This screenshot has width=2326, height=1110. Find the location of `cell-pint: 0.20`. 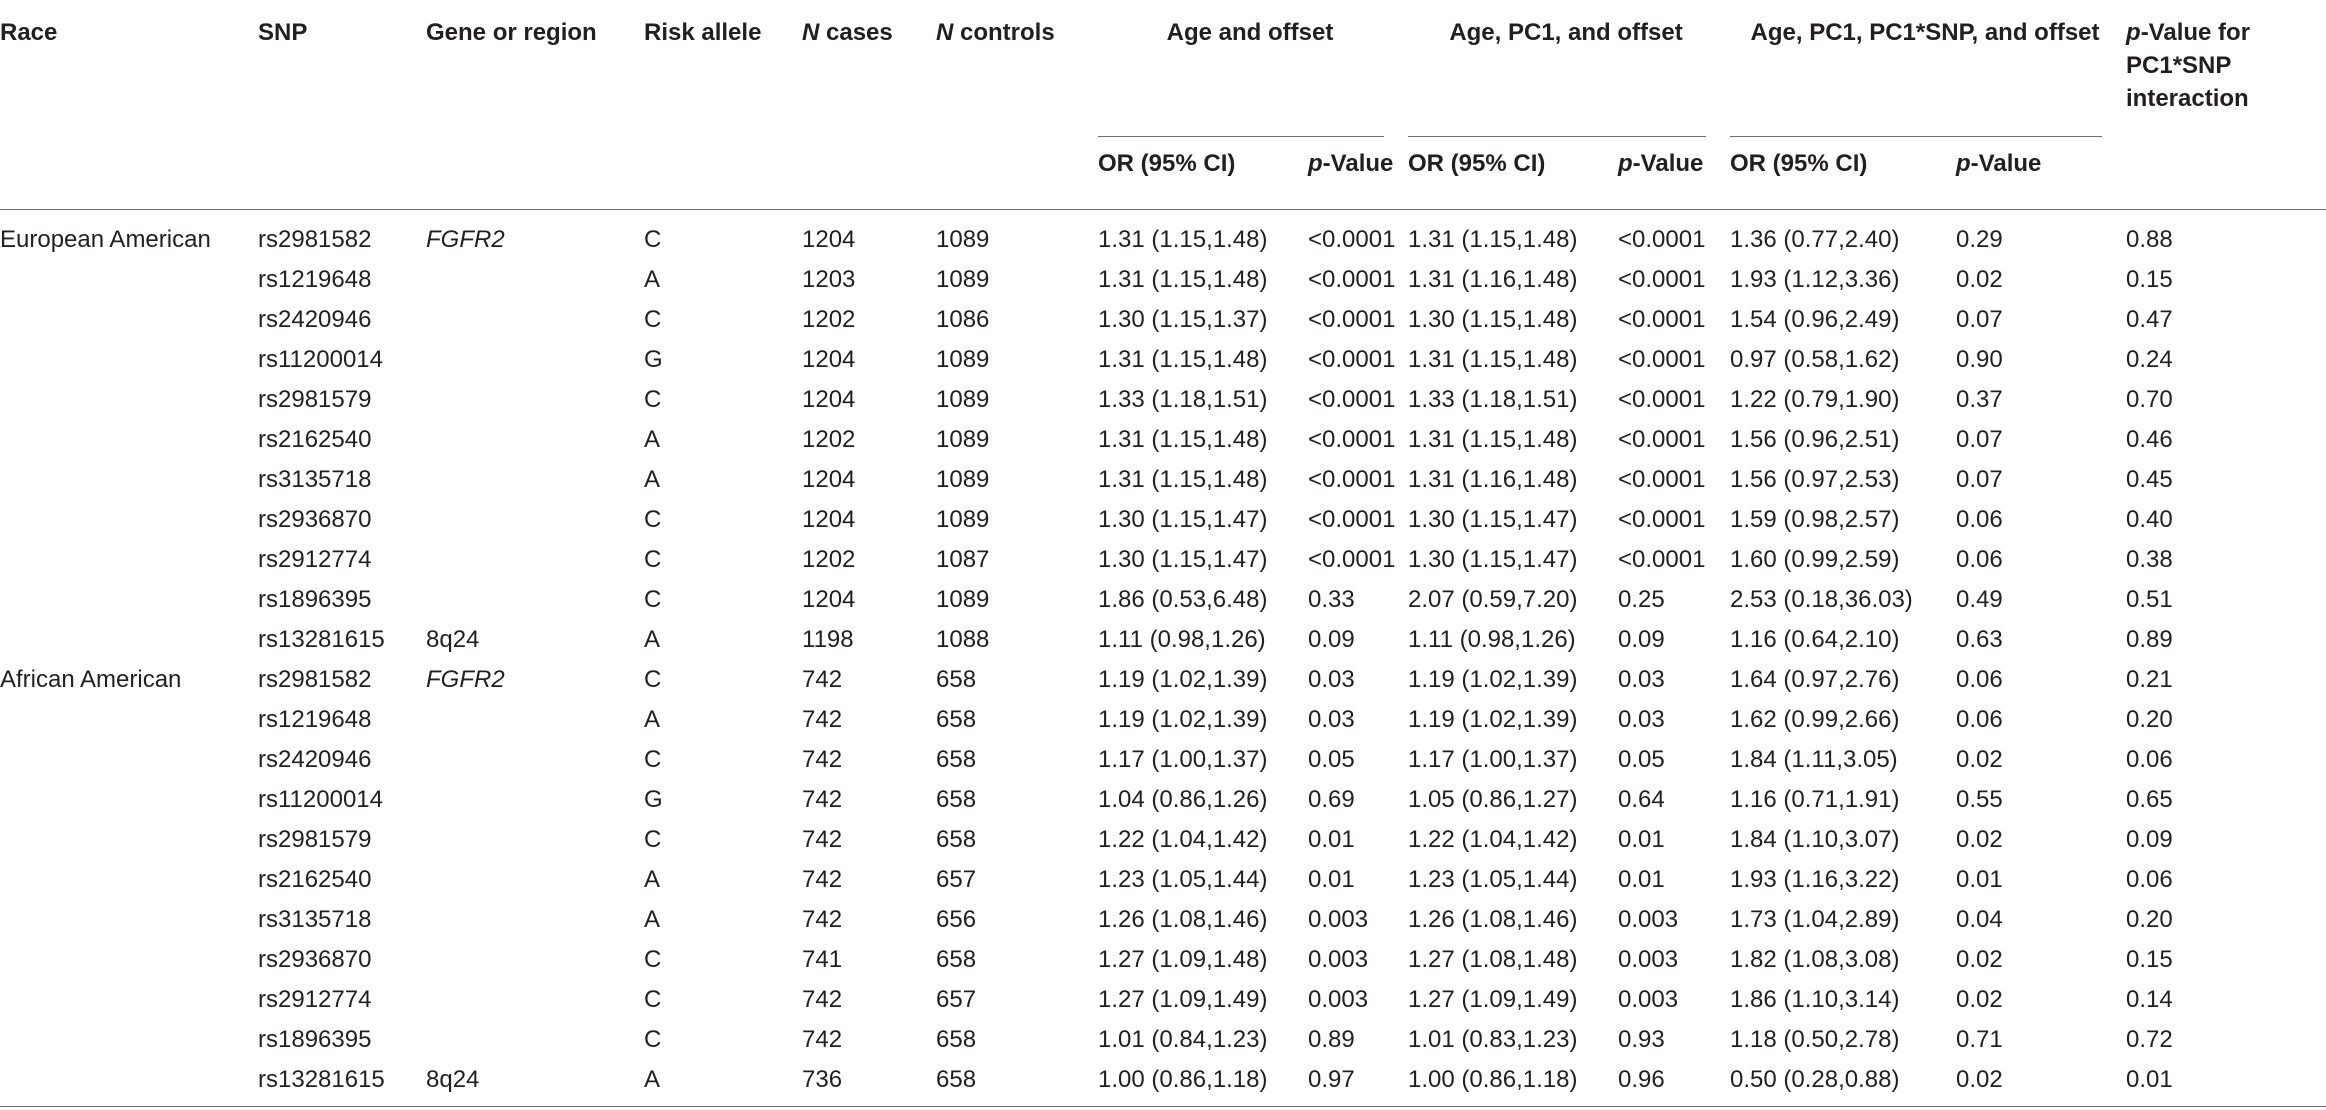

cell-pint: 0.20 is located at coordinates (2149, 719).